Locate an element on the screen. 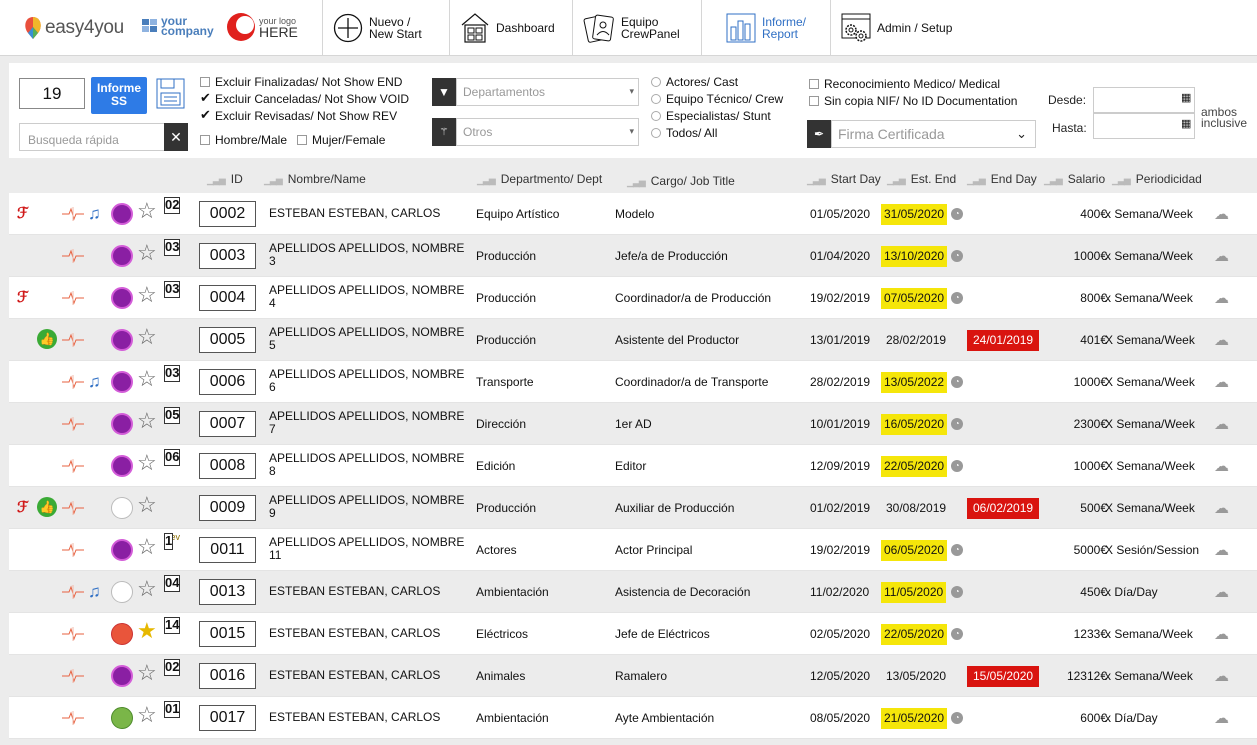  checkbox-excluir-void: ✔ Excluir Canceladas/ Not Show VOID is located at coordinates (304, 98).